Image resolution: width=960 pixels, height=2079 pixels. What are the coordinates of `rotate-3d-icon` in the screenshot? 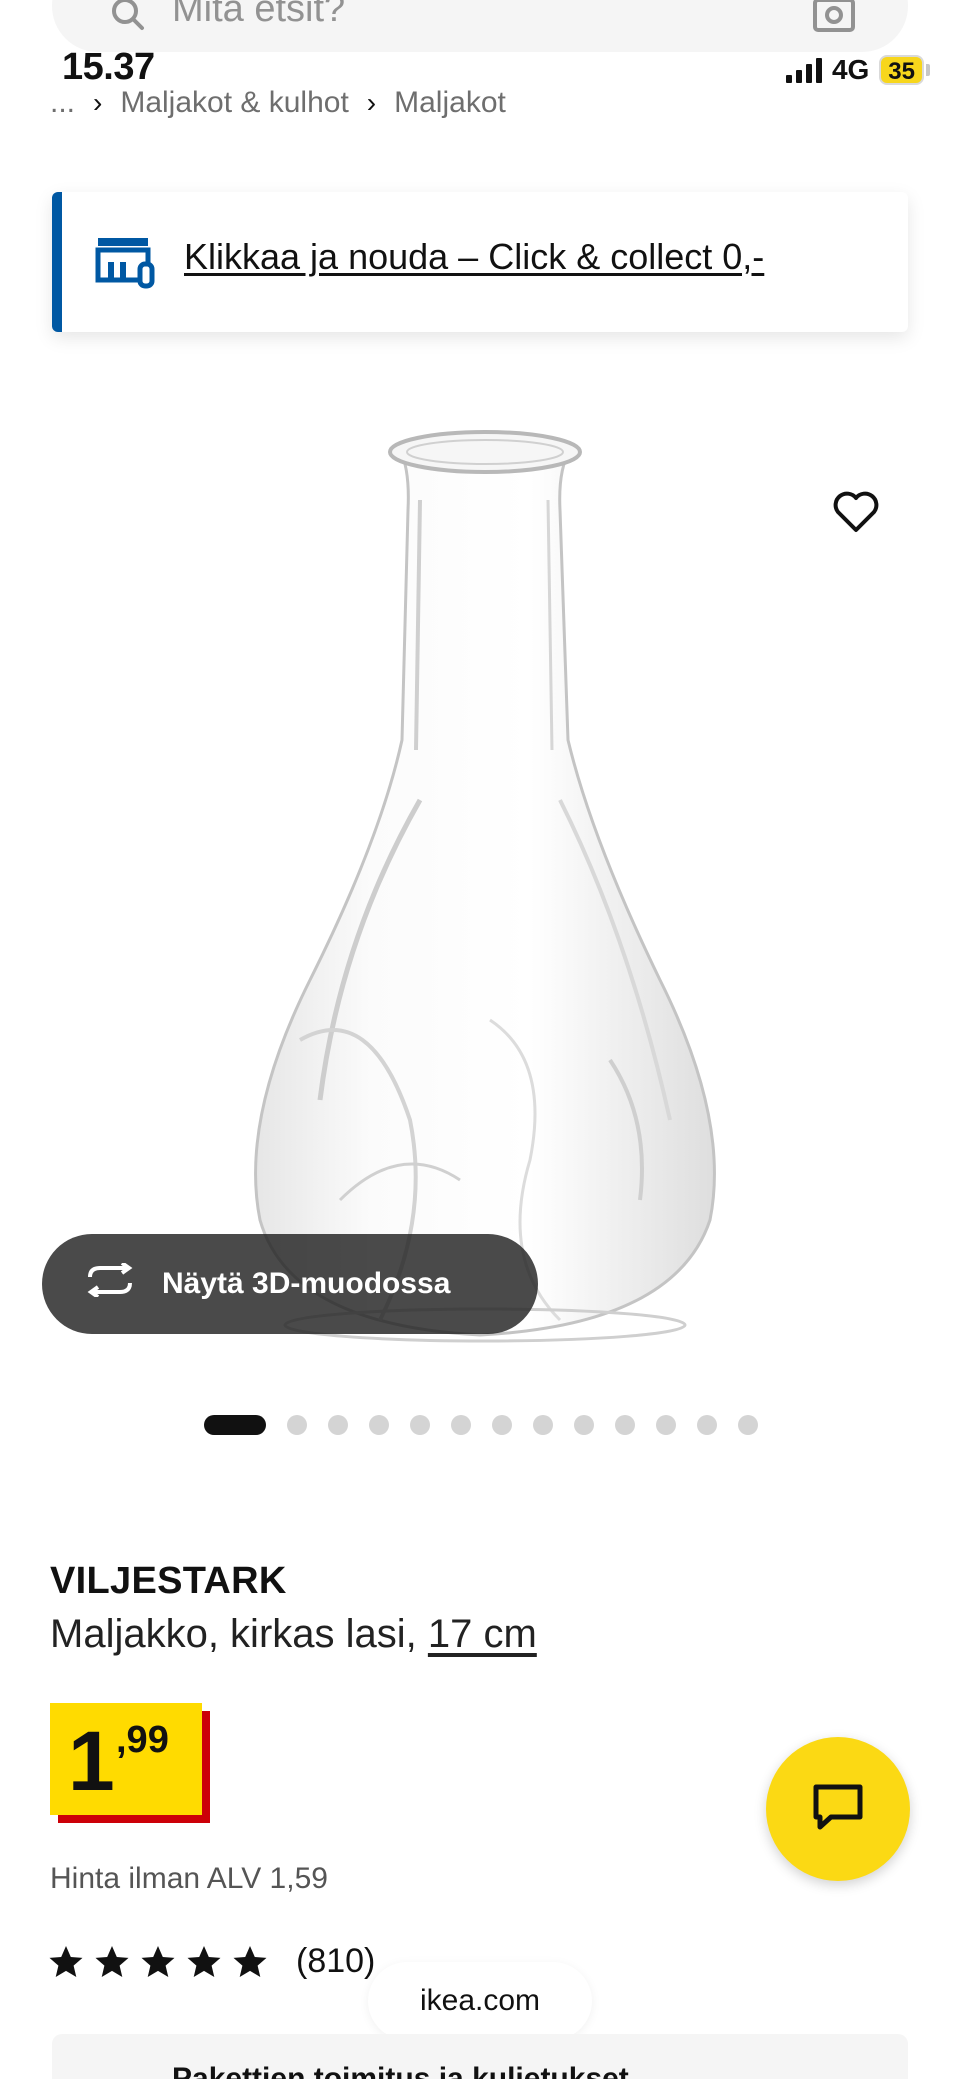 It's located at (110, 1283).